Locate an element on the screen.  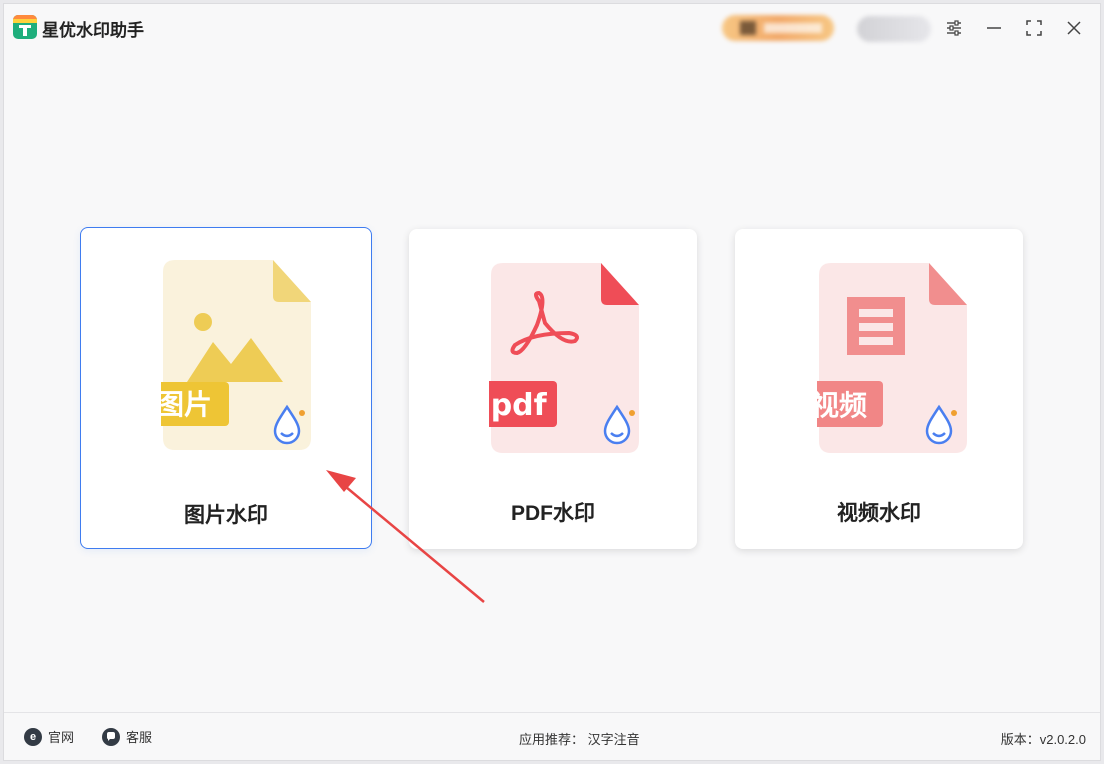
app-logo-icon is located at coordinates (25, 27).